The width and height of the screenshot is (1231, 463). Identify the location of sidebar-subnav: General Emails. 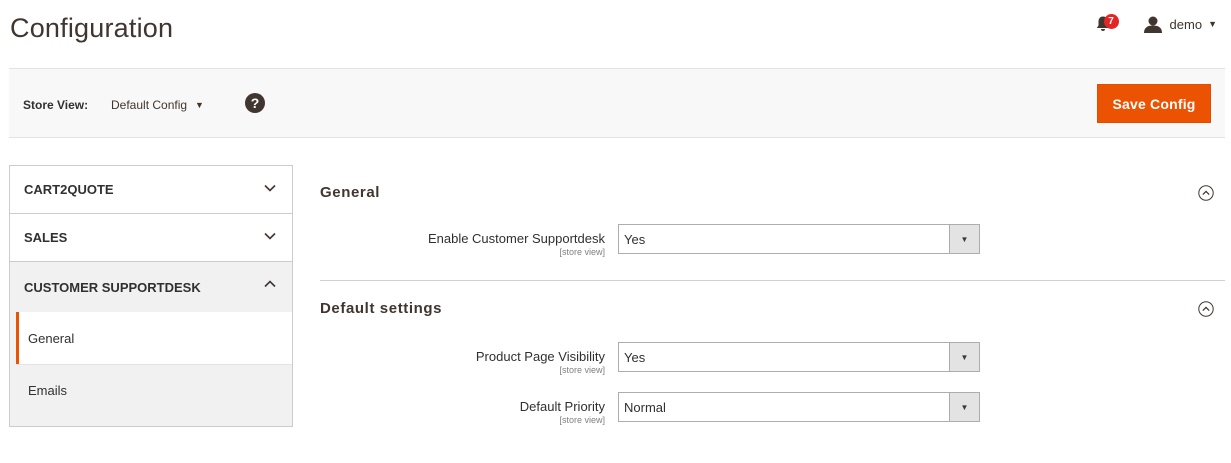
(151, 369).